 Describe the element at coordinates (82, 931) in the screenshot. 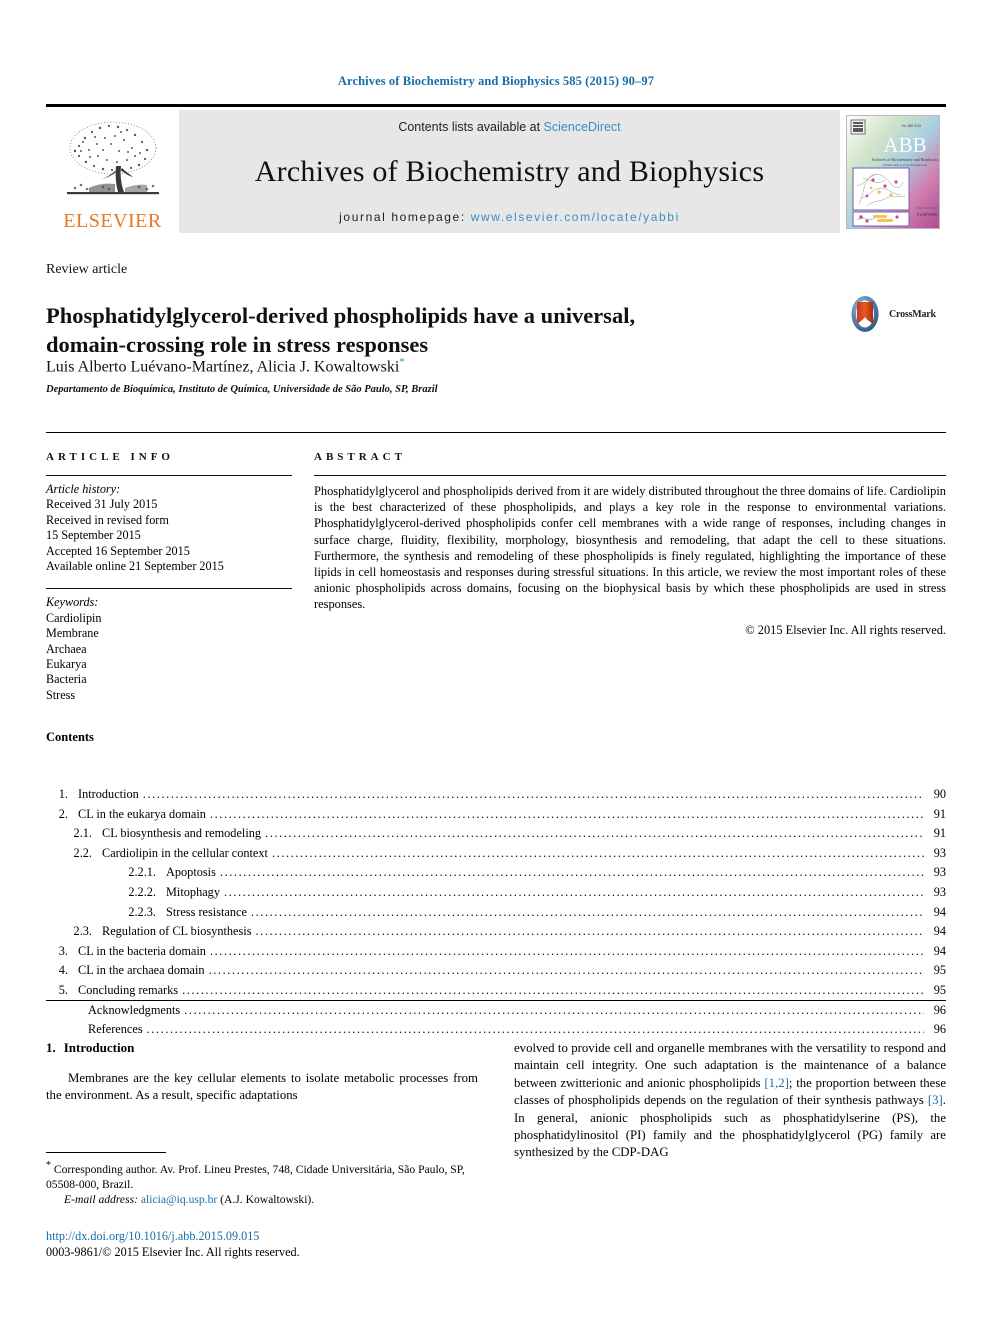

I see `toc-entry-number: 2.3.` at that location.